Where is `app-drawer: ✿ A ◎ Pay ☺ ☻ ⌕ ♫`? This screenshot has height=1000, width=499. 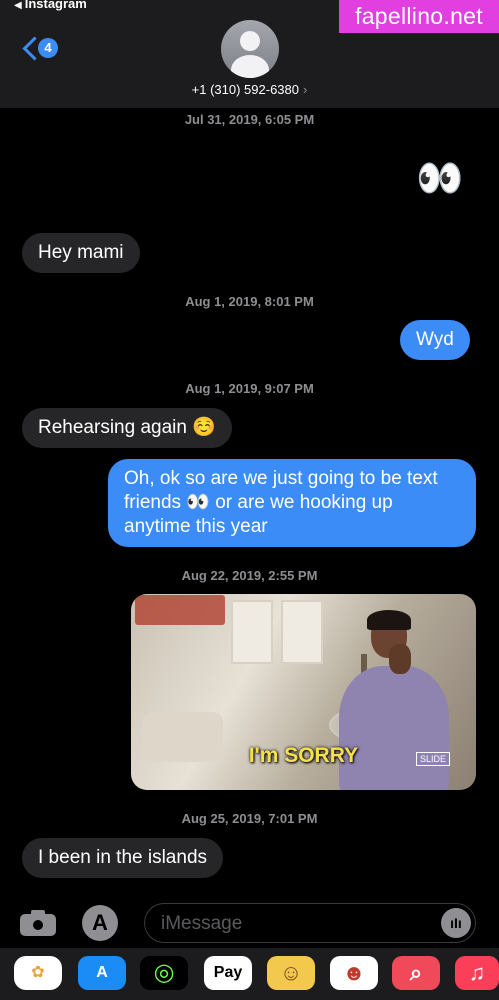
app-drawer: ✿ A ◎ Pay ☺ ☻ ⌕ ♫ is located at coordinates (249, 974).